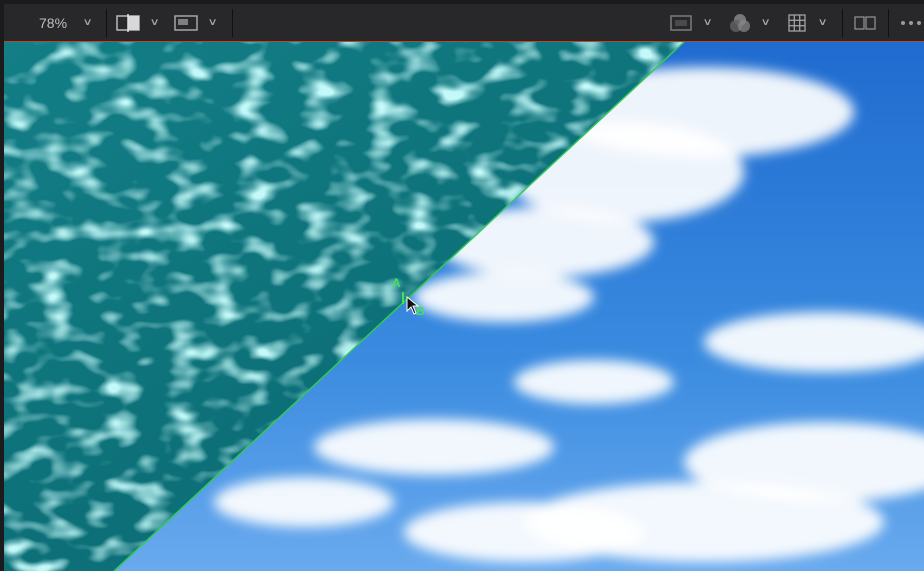 The image size is (924, 571). I want to click on split-view-icon, so click(128, 22).